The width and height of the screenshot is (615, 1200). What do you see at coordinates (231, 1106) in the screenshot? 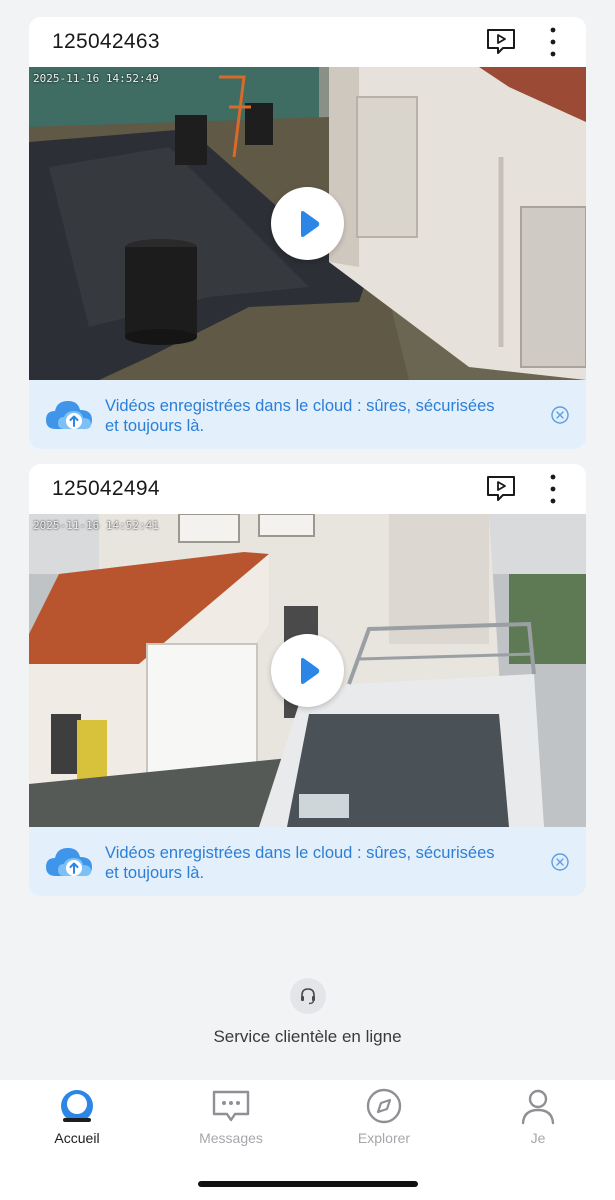
I see `message-icon` at bounding box center [231, 1106].